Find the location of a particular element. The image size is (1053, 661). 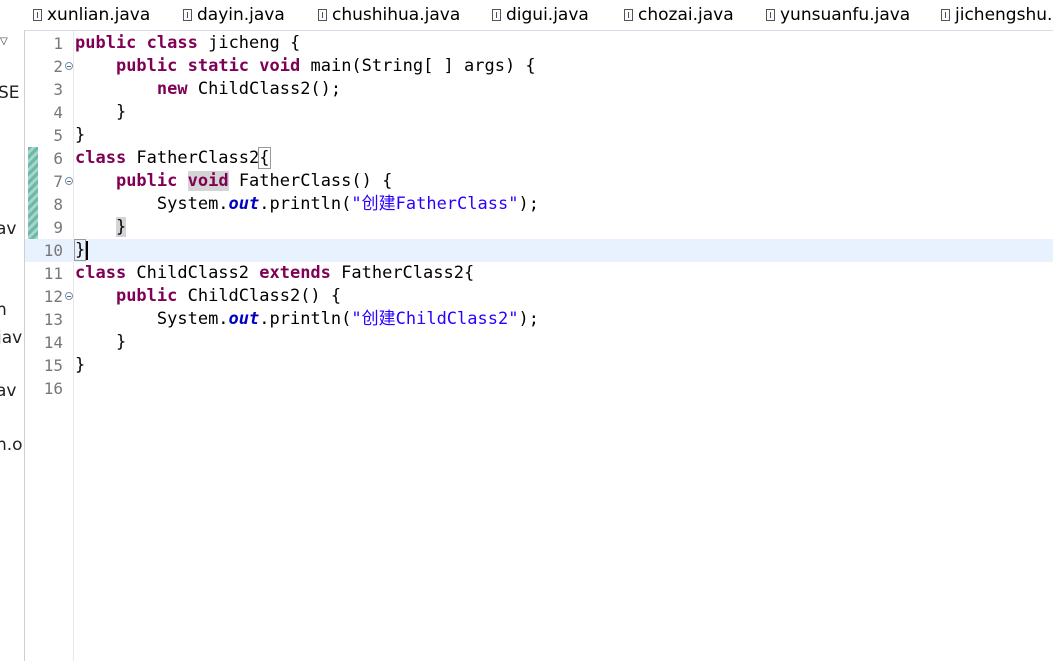

tree-item: n.o is located at coordinates (11, 445).